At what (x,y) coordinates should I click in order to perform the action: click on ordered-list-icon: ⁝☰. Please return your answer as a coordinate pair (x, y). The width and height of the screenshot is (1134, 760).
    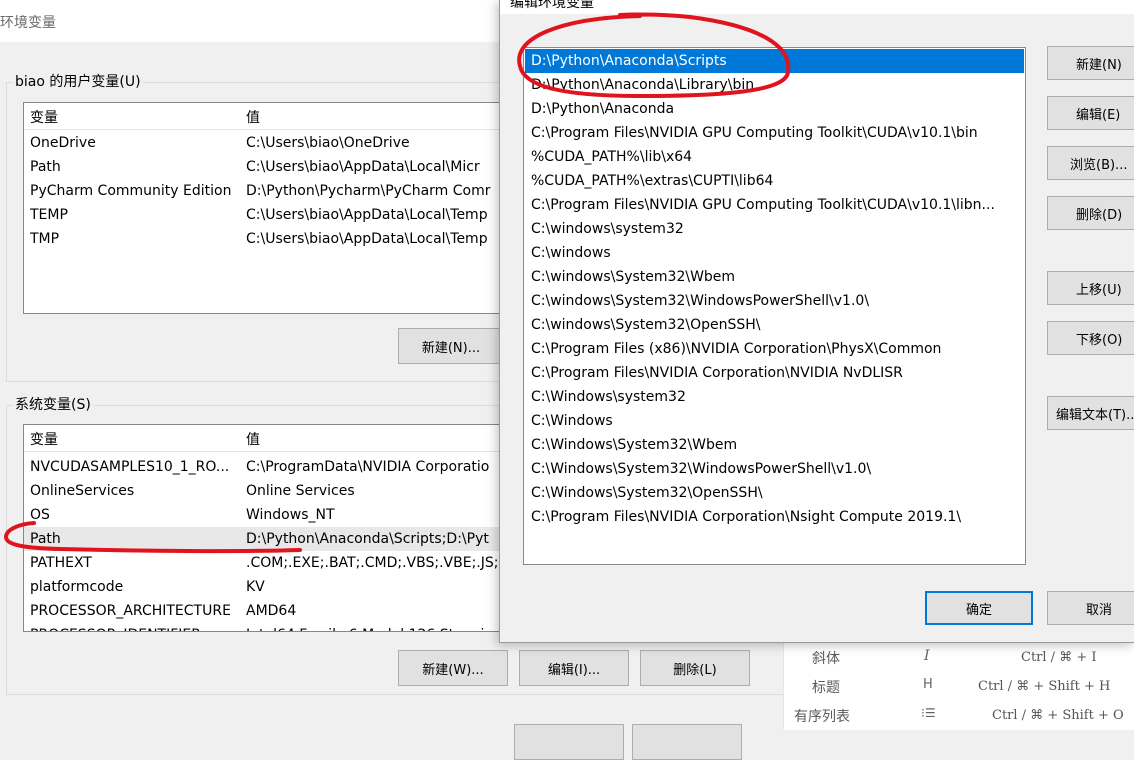
    Looking at the image, I should click on (928, 713).